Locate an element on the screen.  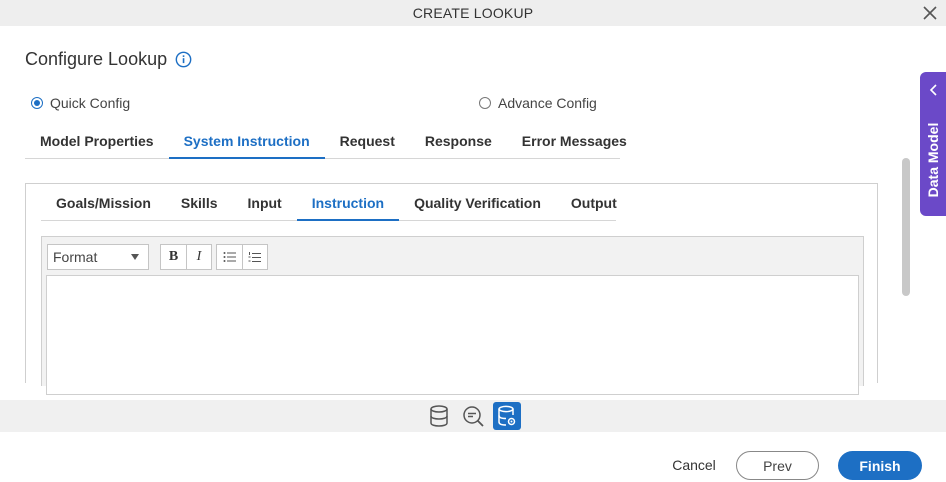
finish-button: Finish is located at coordinates (880, 465).